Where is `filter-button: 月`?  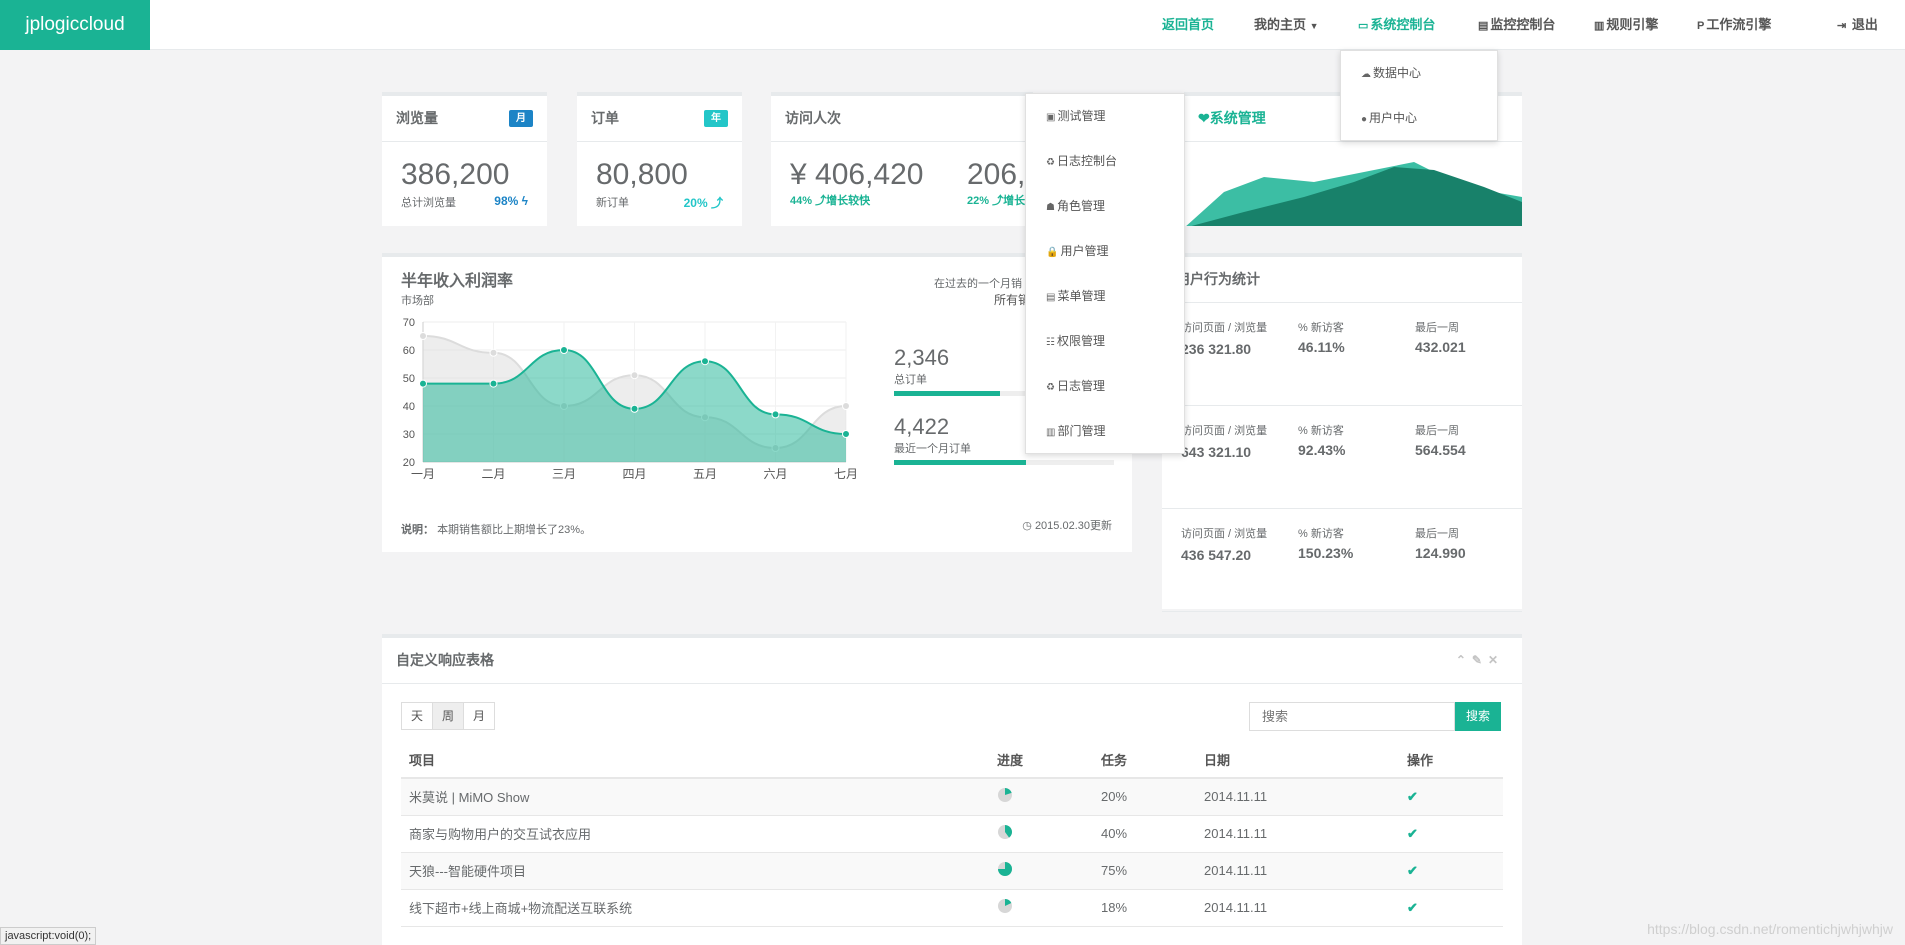 filter-button: 月 is located at coordinates (479, 716).